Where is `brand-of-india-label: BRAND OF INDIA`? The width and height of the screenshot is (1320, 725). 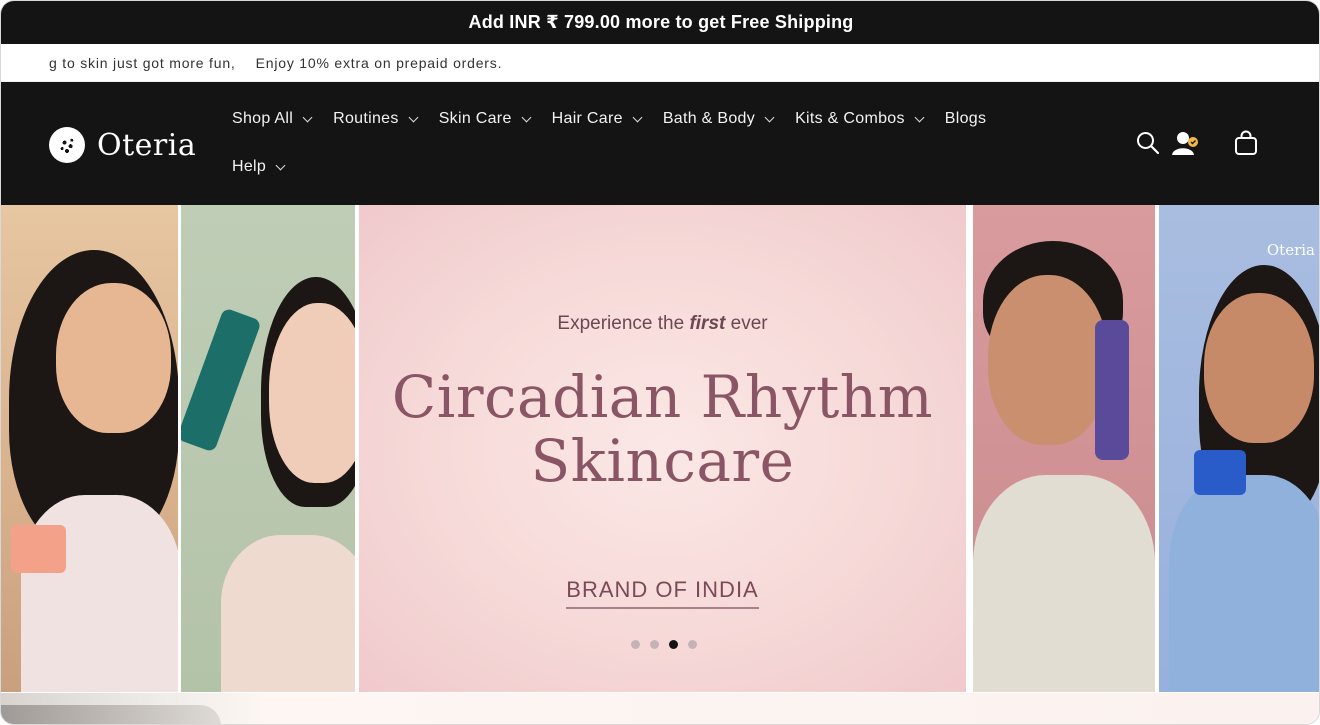 brand-of-india-label: BRAND OF INDIA is located at coordinates (662, 593).